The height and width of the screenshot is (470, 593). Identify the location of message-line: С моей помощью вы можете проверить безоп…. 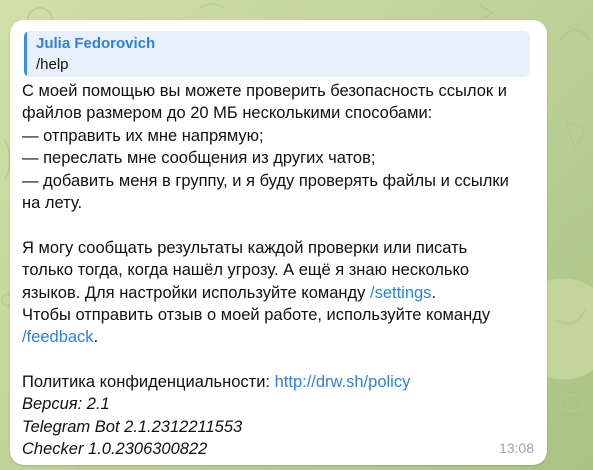
(264, 91).